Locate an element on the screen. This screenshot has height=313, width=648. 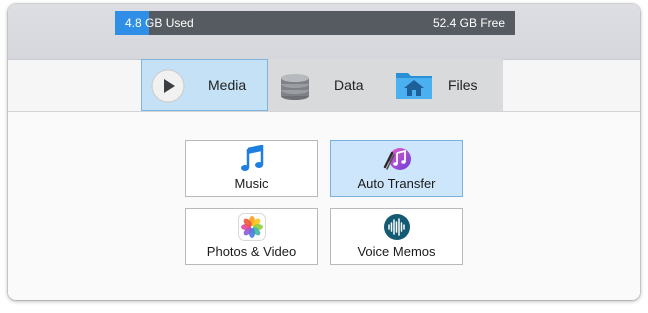
voice-memos-card-label: Voice Memos is located at coordinates (396, 251).